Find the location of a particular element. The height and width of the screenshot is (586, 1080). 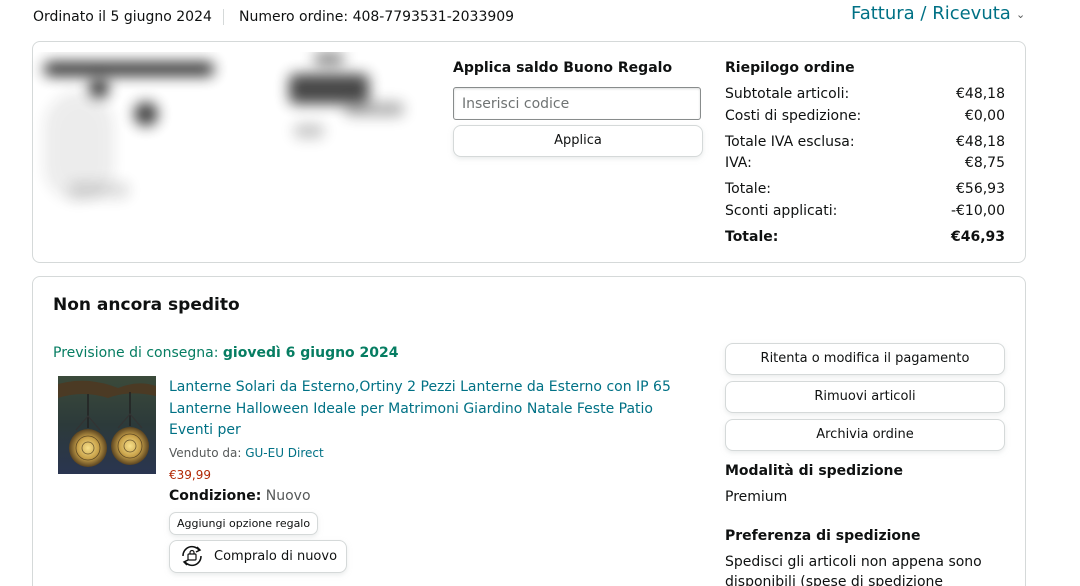

header-divider is located at coordinates (223, 17).